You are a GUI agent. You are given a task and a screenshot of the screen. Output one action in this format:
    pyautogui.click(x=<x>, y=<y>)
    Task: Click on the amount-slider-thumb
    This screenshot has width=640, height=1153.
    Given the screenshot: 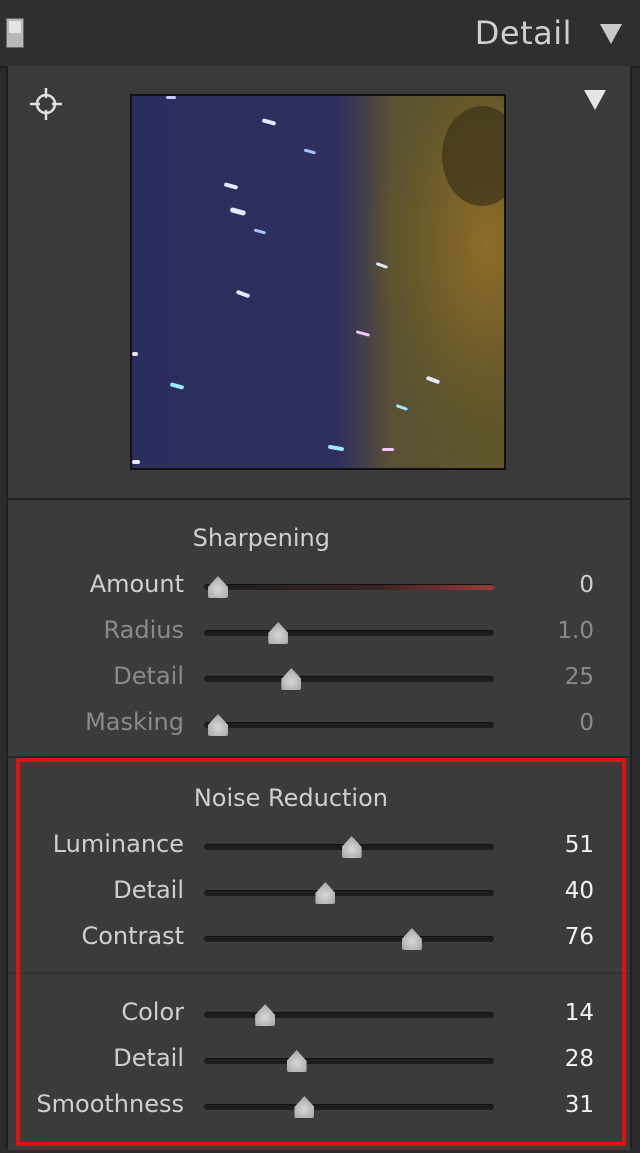 What is the action you would take?
    pyautogui.click(x=218, y=587)
    